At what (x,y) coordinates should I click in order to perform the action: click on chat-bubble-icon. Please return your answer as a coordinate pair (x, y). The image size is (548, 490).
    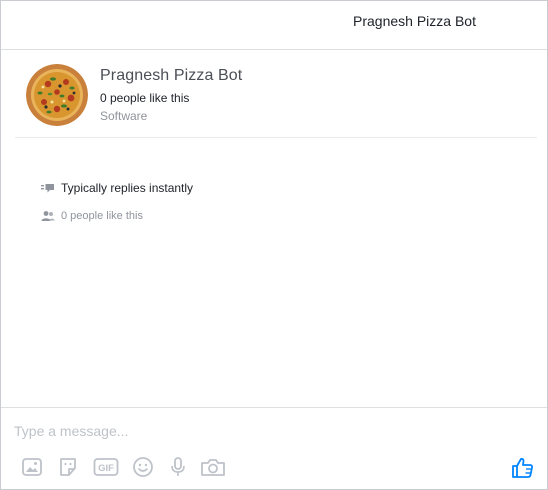
    Looking at the image, I should click on (48, 188).